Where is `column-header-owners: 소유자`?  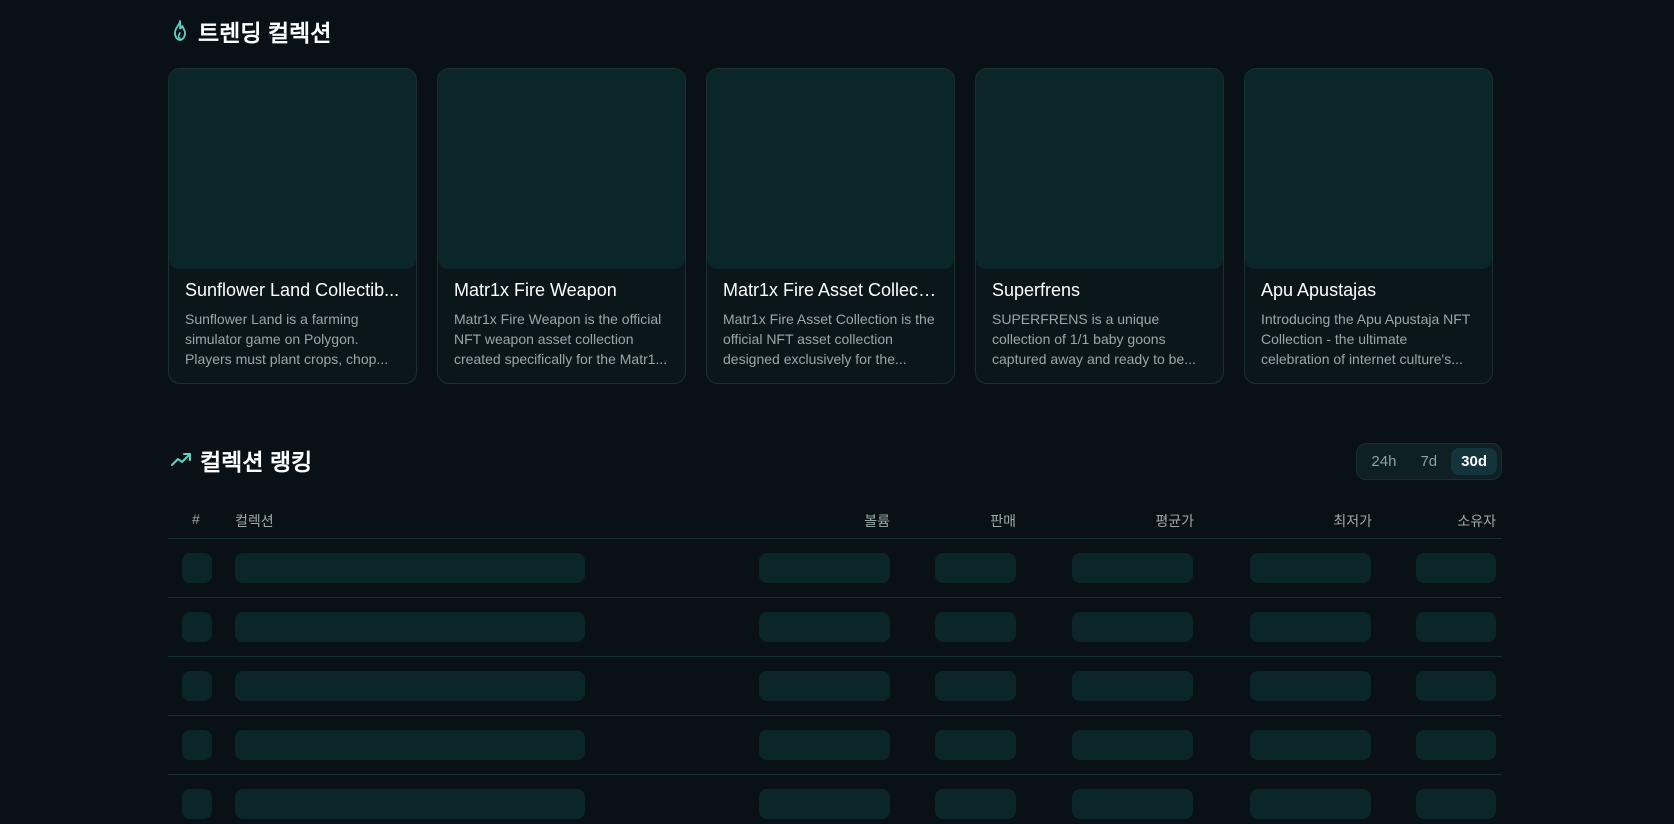
column-header-owners: 소유자 is located at coordinates (1476, 521).